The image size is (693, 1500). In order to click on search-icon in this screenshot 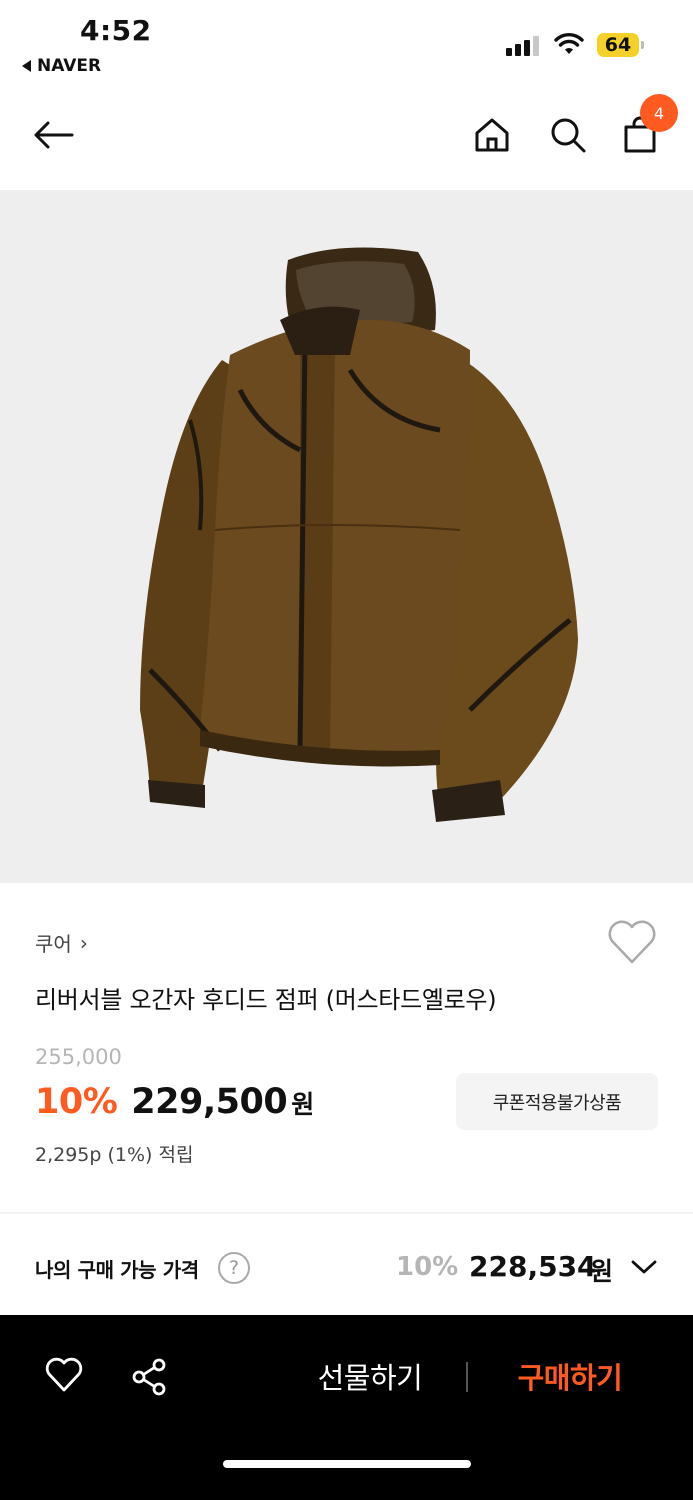, I will do `click(568, 135)`.